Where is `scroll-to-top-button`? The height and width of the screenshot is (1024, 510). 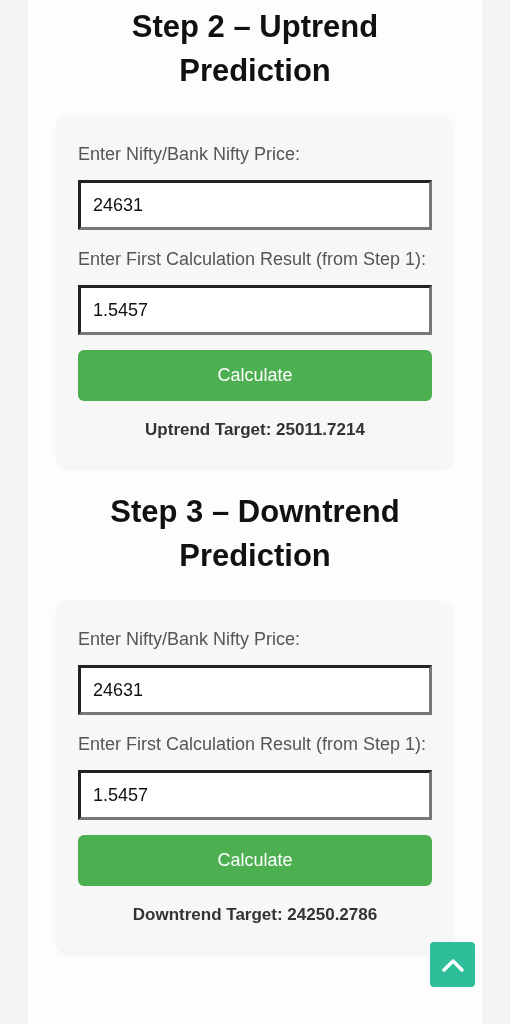 scroll-to-top-button is located at coordinates (452, 964).